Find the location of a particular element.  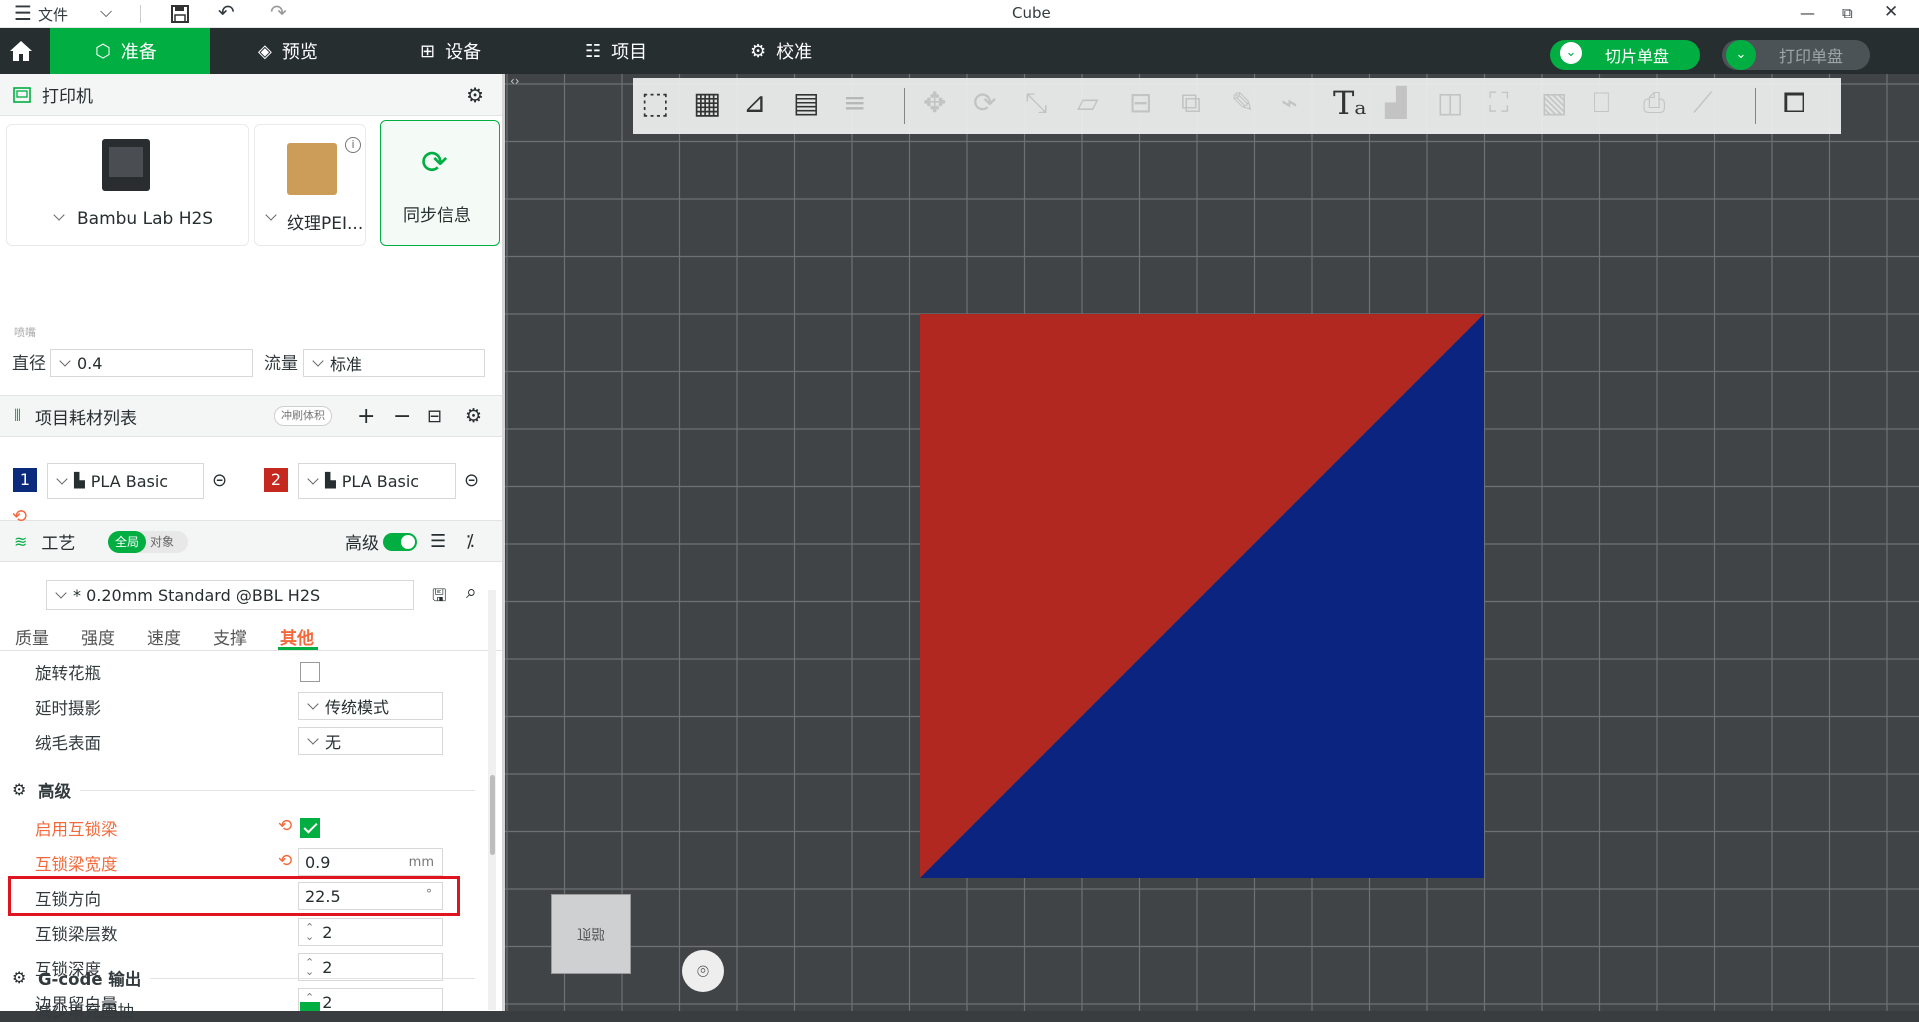

lay-on-face-icon: ⏥ is located at coordinates (1088, 102).